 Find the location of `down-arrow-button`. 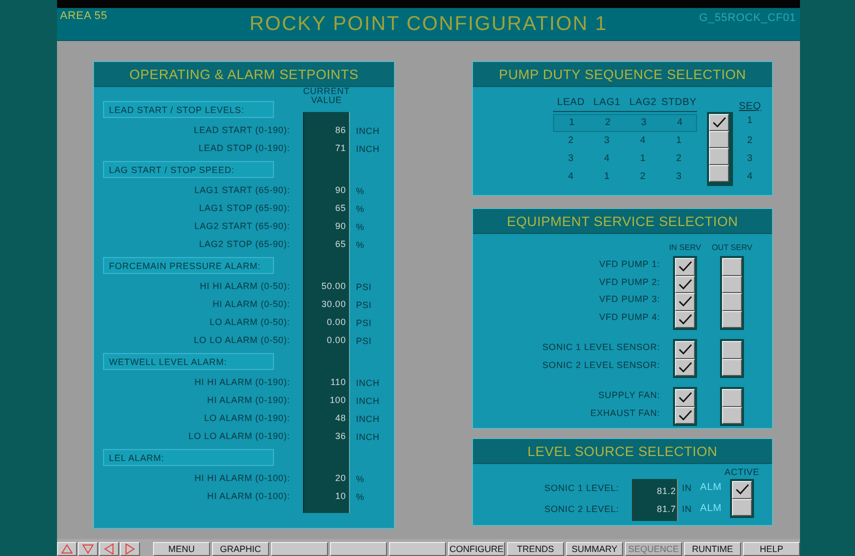

down-arrow-button is located at coordinates (88, 549).